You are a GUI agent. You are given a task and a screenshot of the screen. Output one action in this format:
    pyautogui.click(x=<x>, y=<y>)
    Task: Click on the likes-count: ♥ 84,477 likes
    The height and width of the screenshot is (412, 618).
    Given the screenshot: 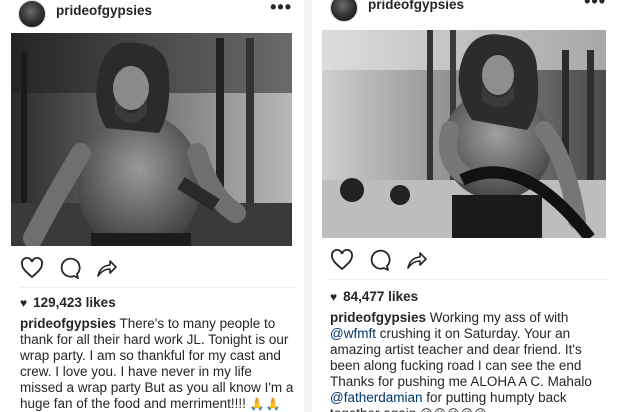 What is the action you would take?
    pyautogui.click(x=374, y=296)
    